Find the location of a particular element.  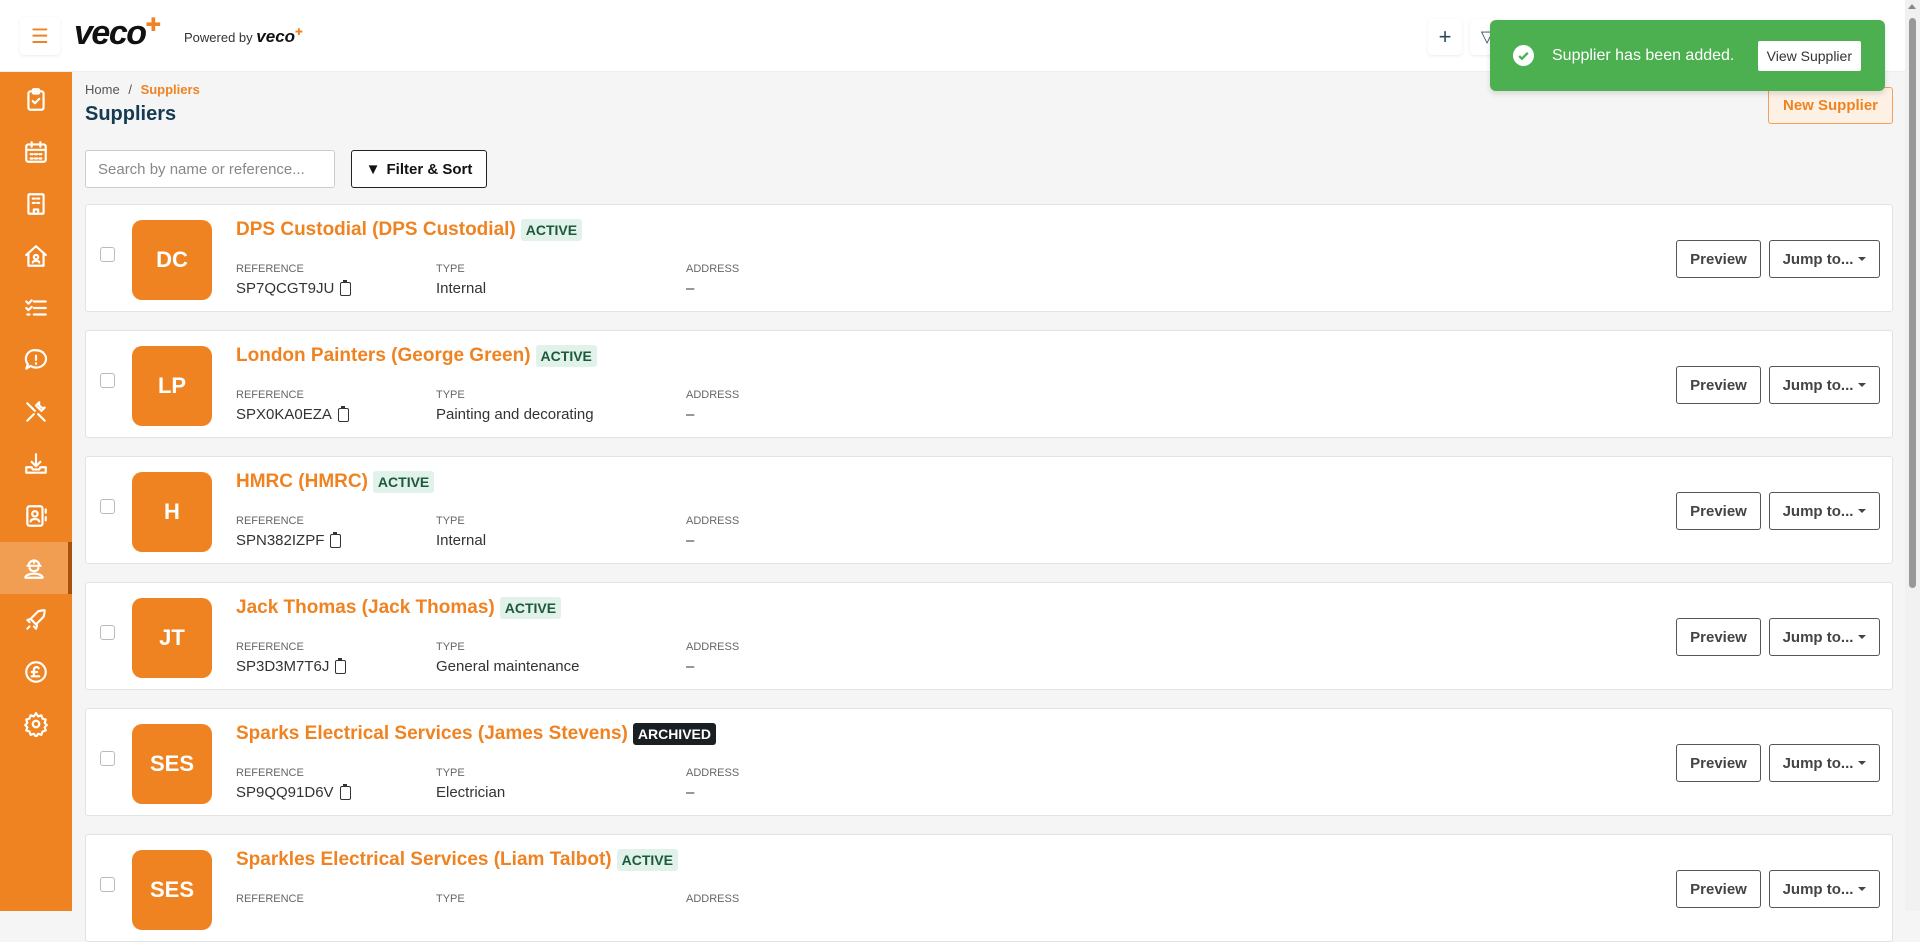

checklists-icon is located at coordinates (36, 307).